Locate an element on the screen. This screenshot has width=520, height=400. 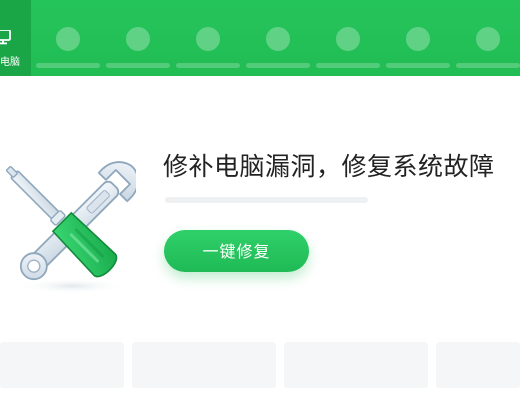
one-click-repair-button: 一键修复 is located at coordinates (236, 251).